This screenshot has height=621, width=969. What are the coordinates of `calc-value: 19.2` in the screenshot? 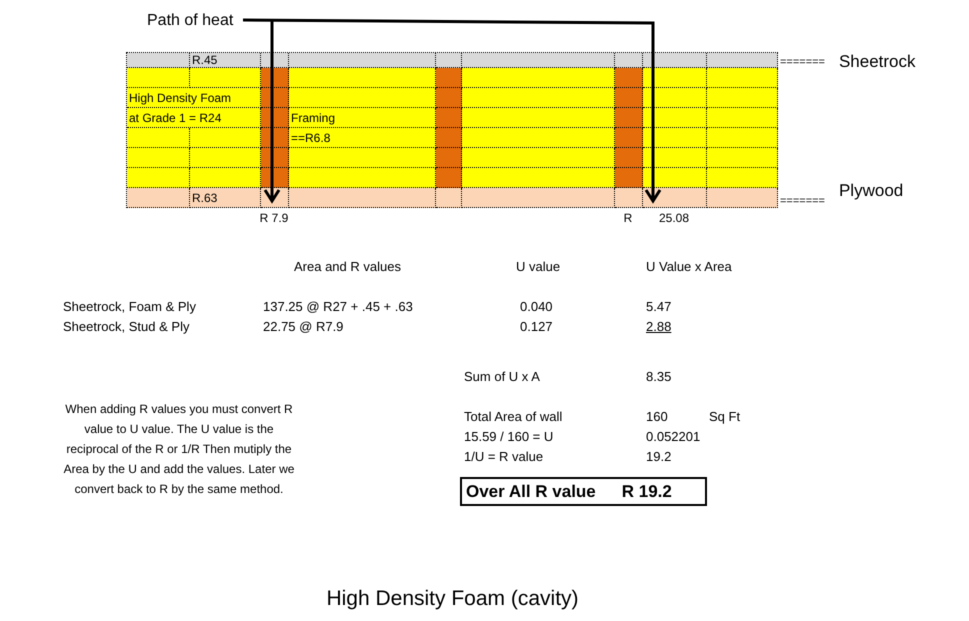 It's located at (659, 457).